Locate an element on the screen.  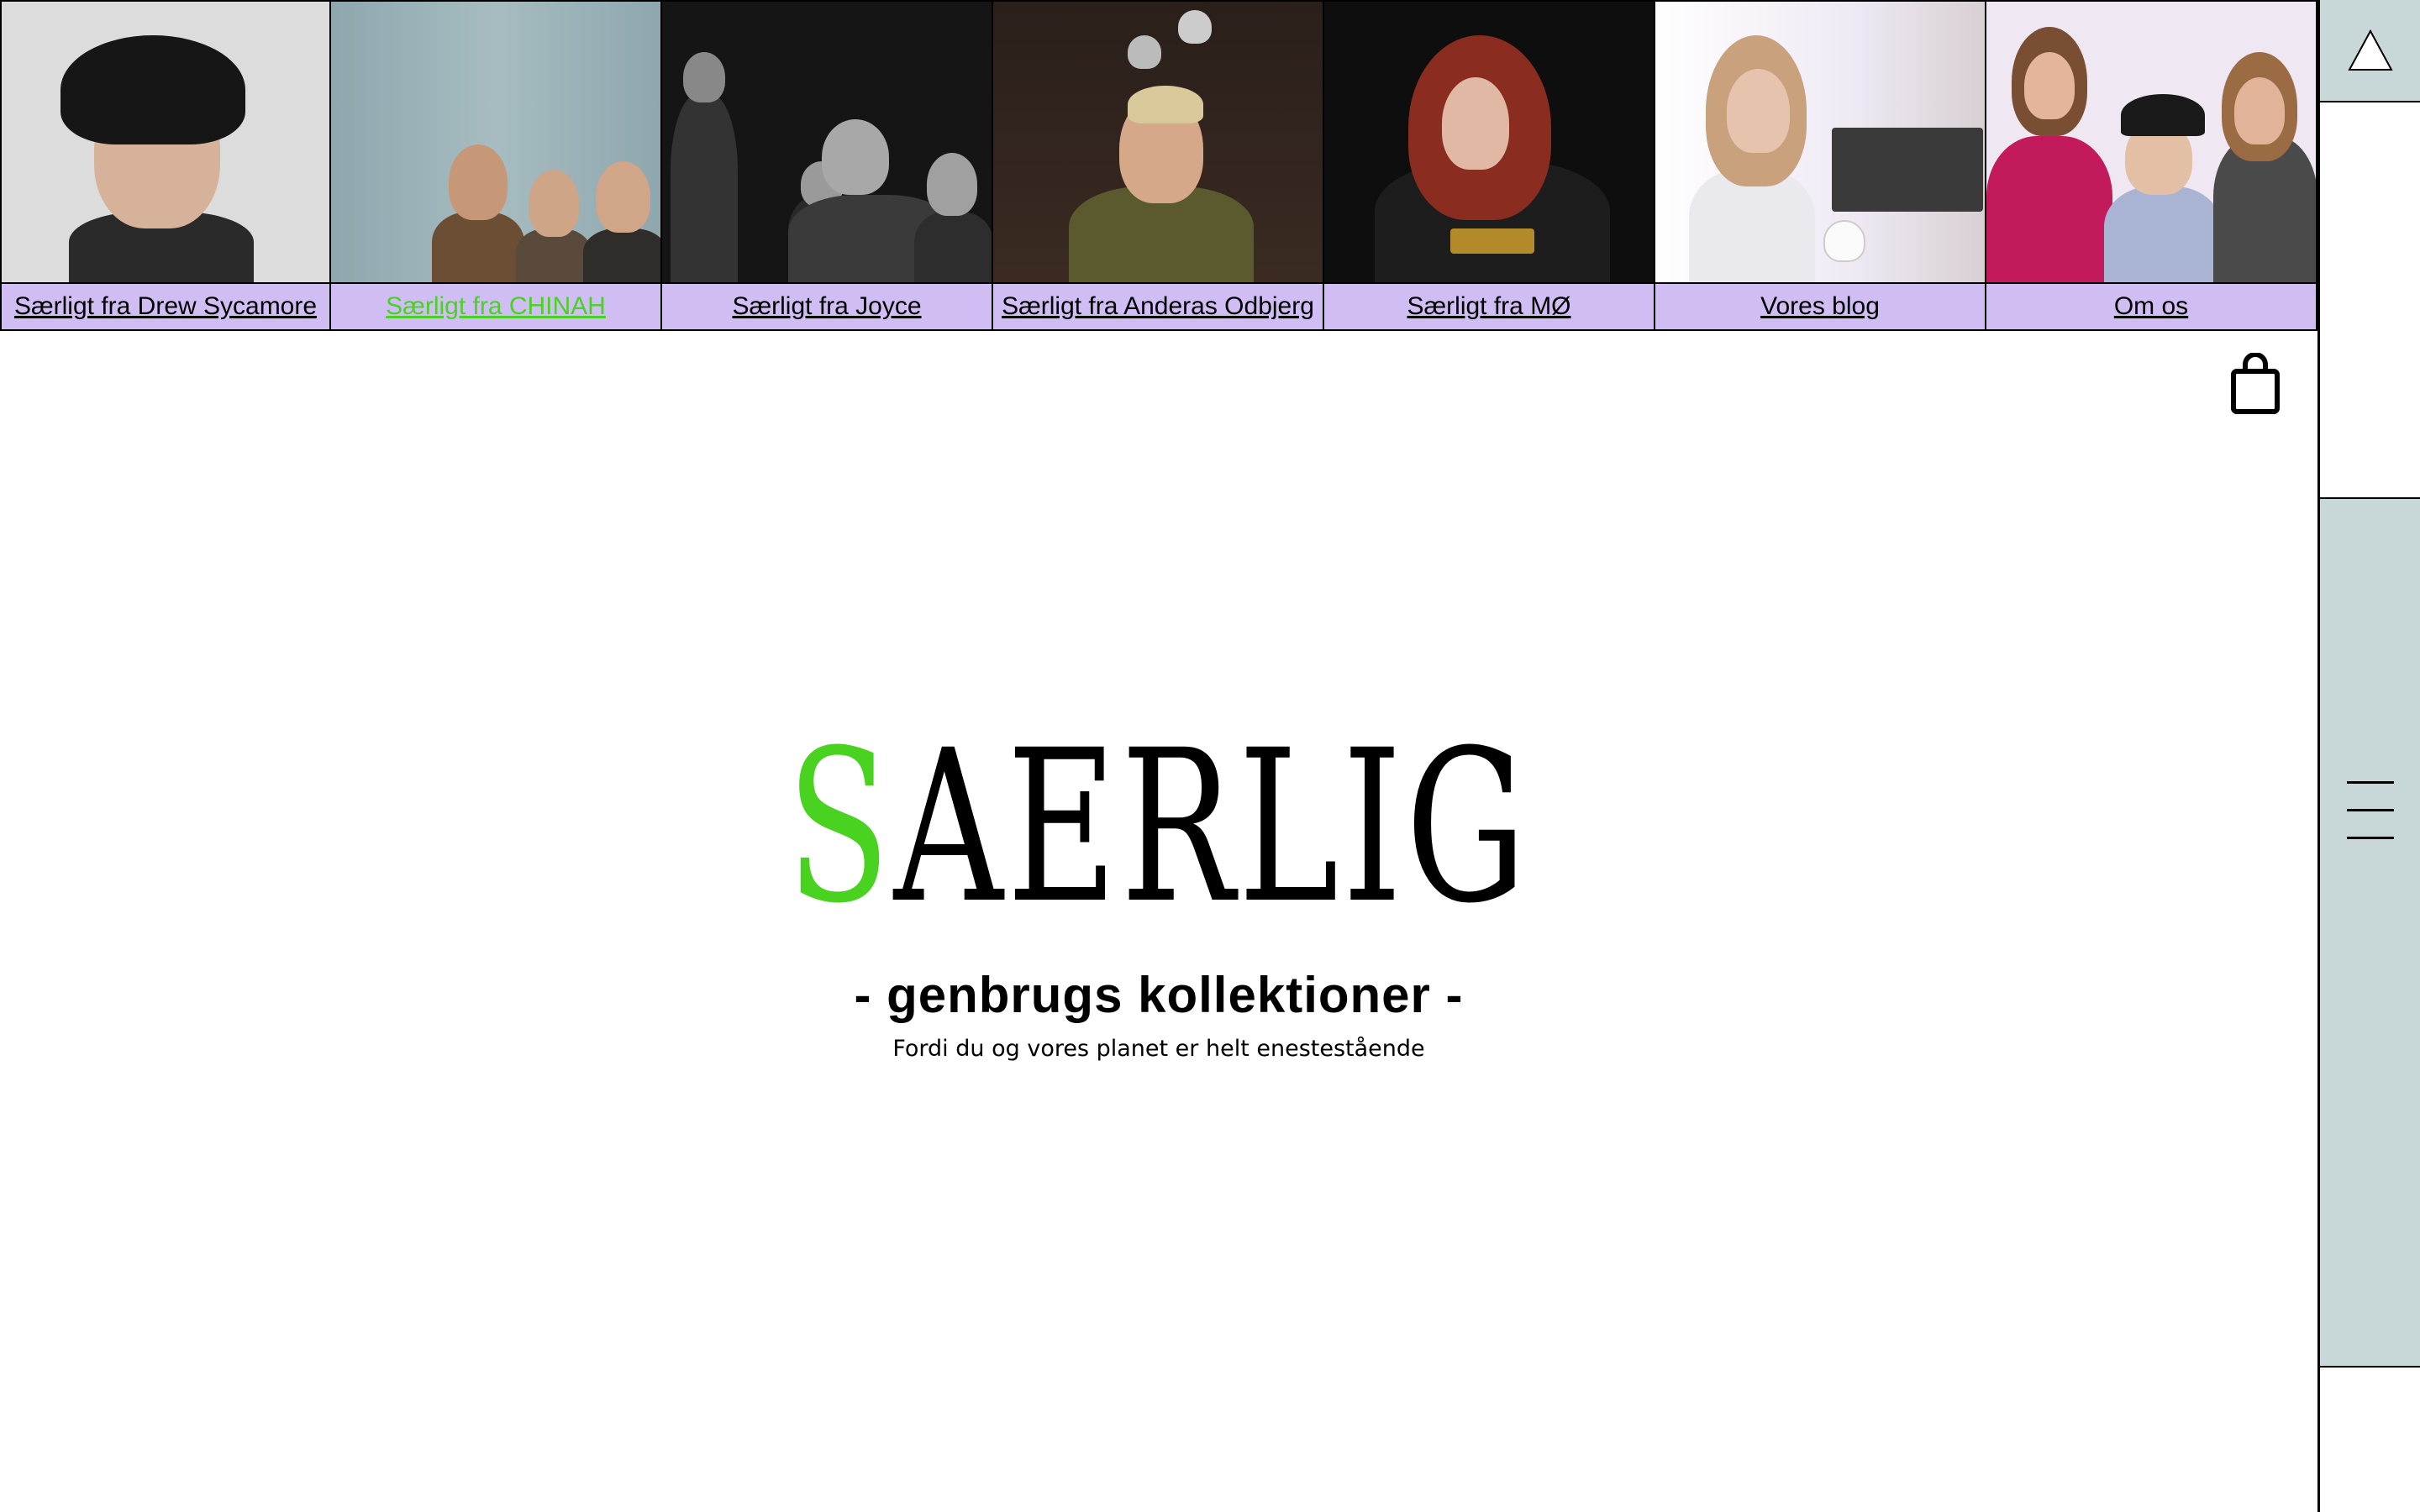
nav-tile-mo: Særligt fra MØ is located at coordinates (1489, 165).